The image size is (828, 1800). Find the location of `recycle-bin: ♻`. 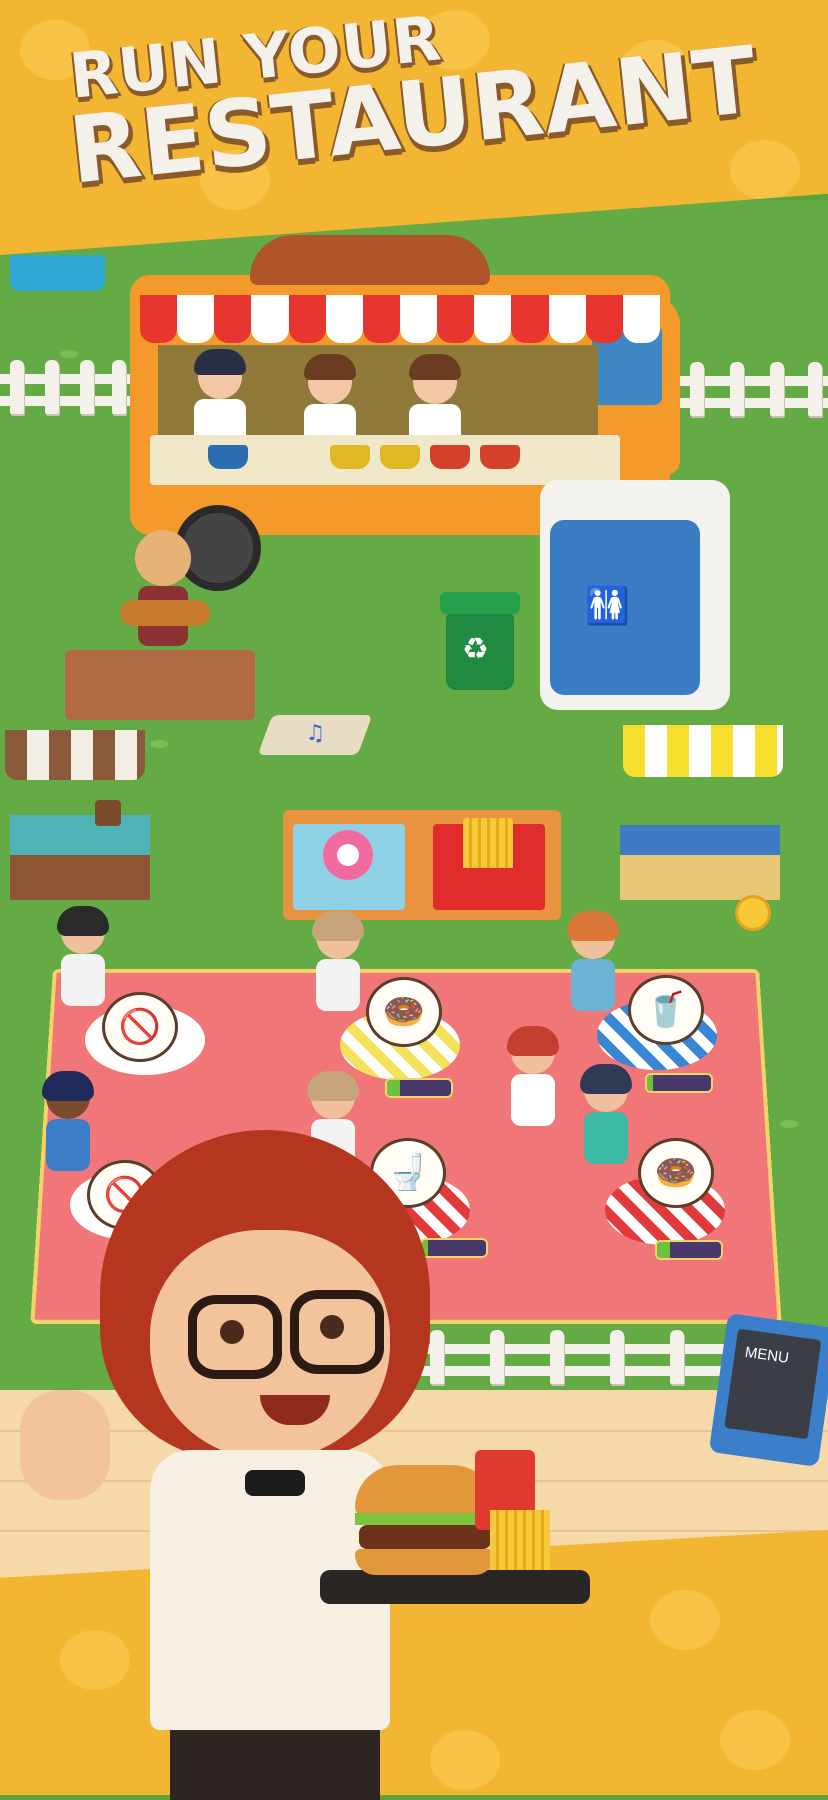

recycle-bin: ♻ is located at coordinates (480, 642).